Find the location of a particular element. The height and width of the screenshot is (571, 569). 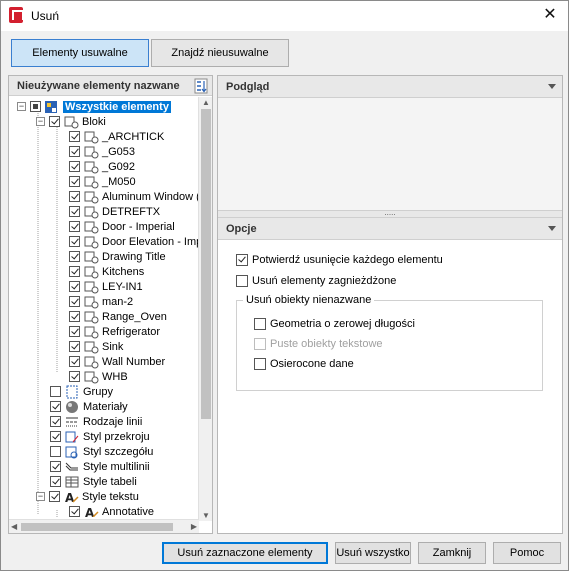

tree-item-block: _G092 is located at coordinates (102, 166).